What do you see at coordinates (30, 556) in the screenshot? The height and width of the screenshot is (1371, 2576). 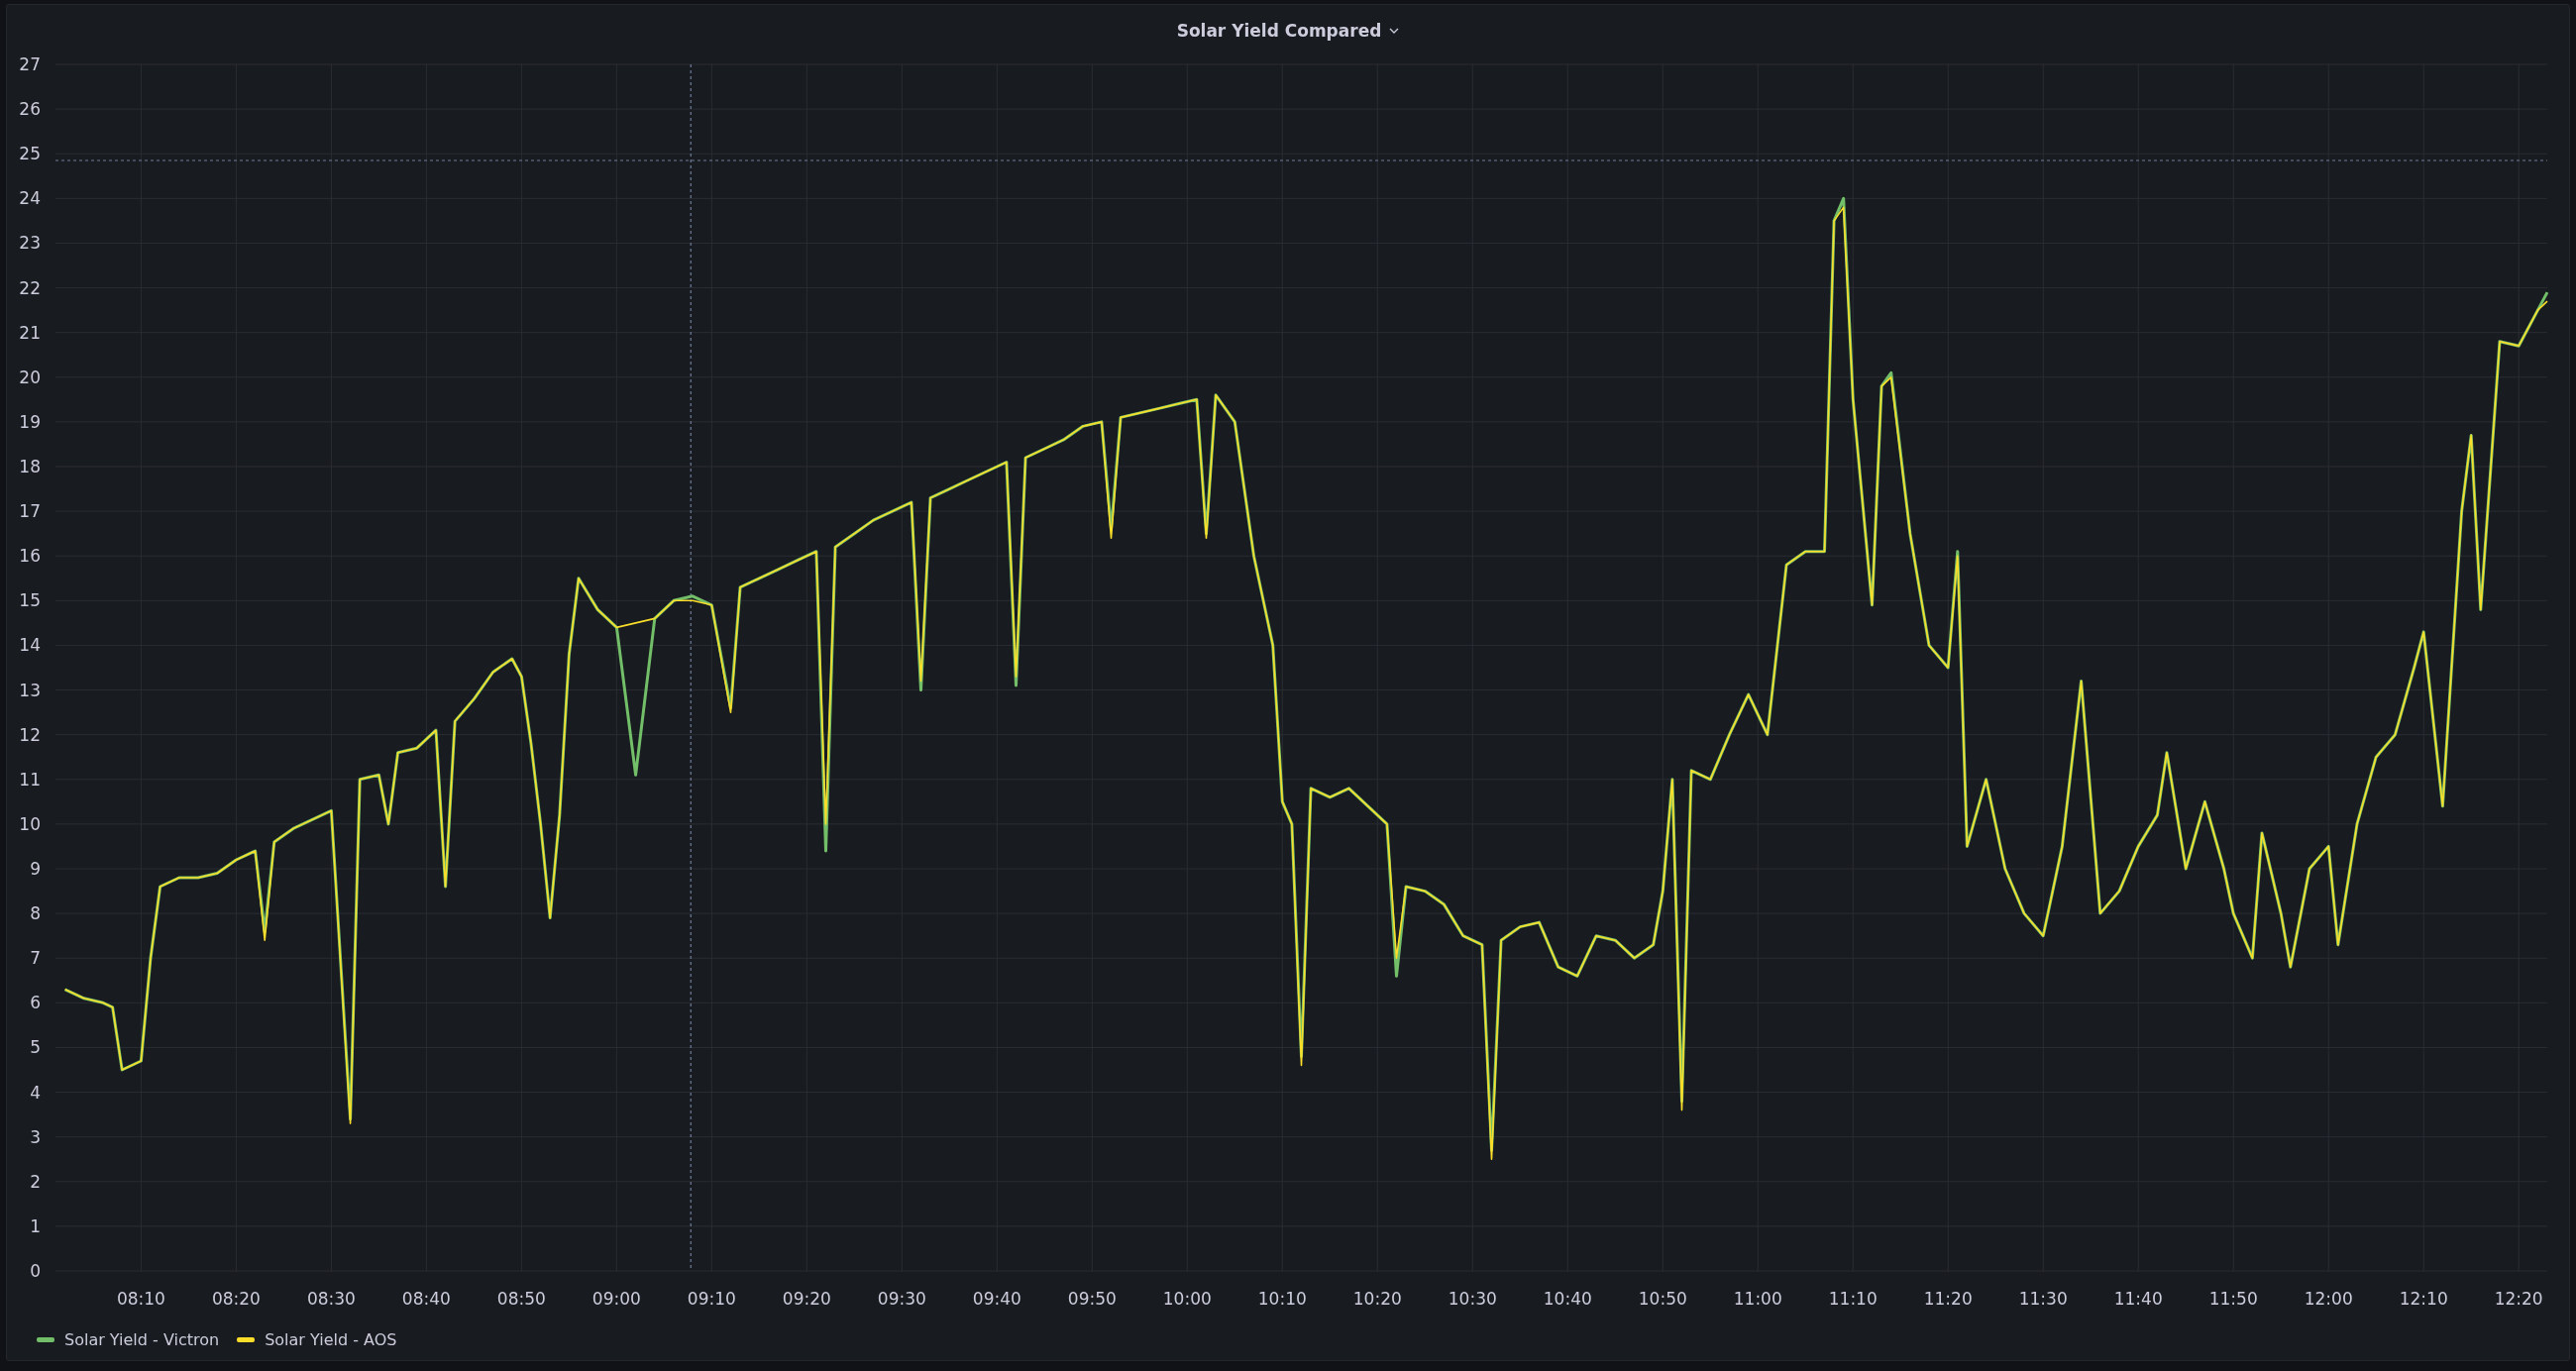 I see `y-axis-label: 16` at bounding box center [30, 556].